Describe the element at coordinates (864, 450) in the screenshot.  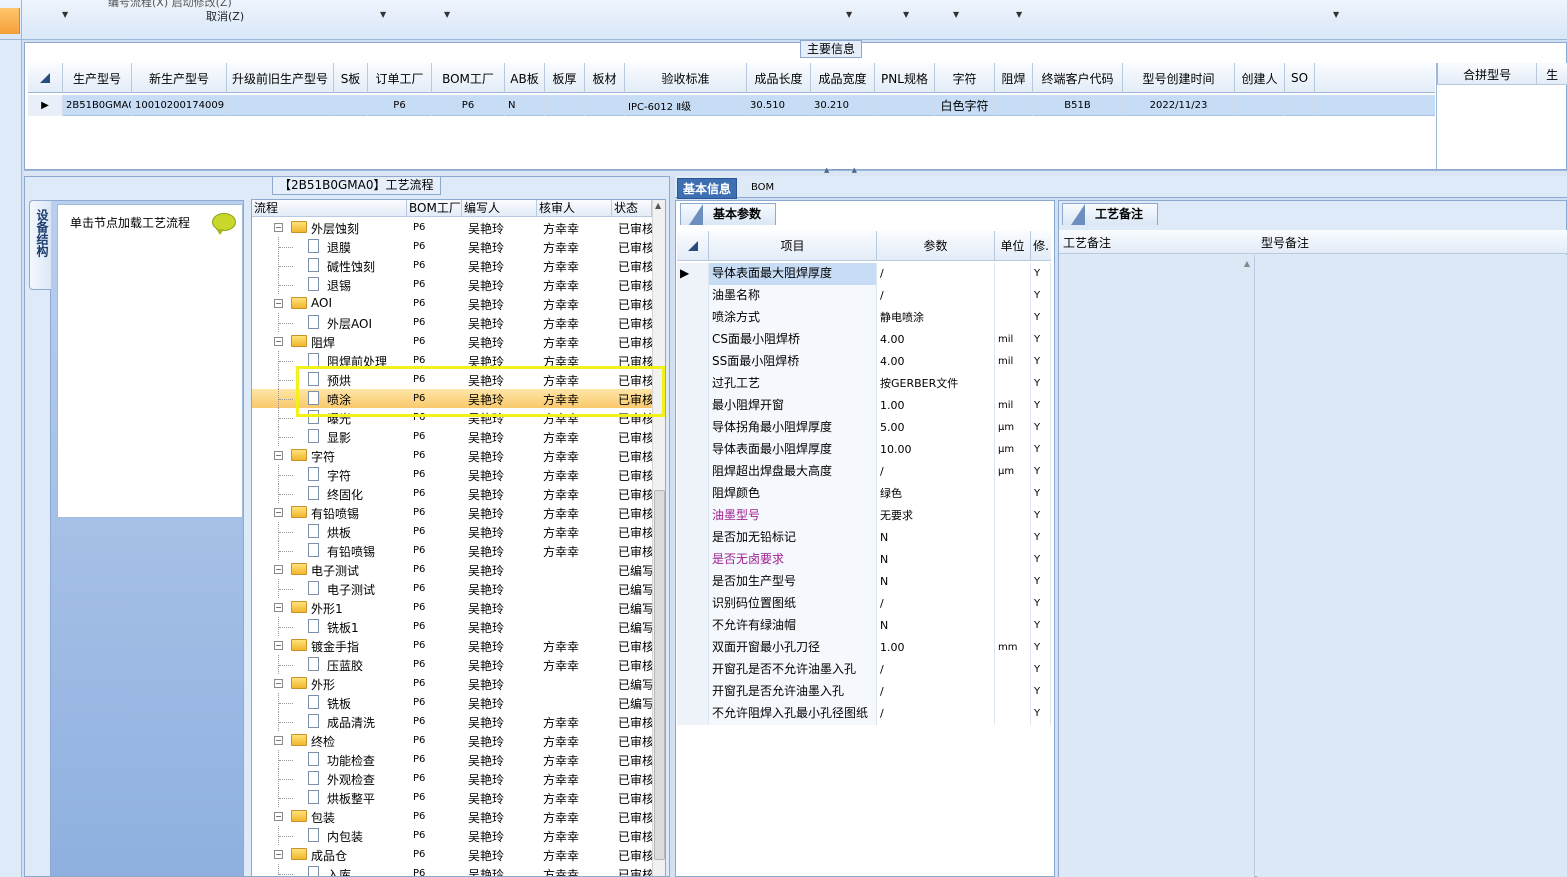
I see `param-row: 导体表面最小阻焊厚度 10.00 μm Y` at that location.